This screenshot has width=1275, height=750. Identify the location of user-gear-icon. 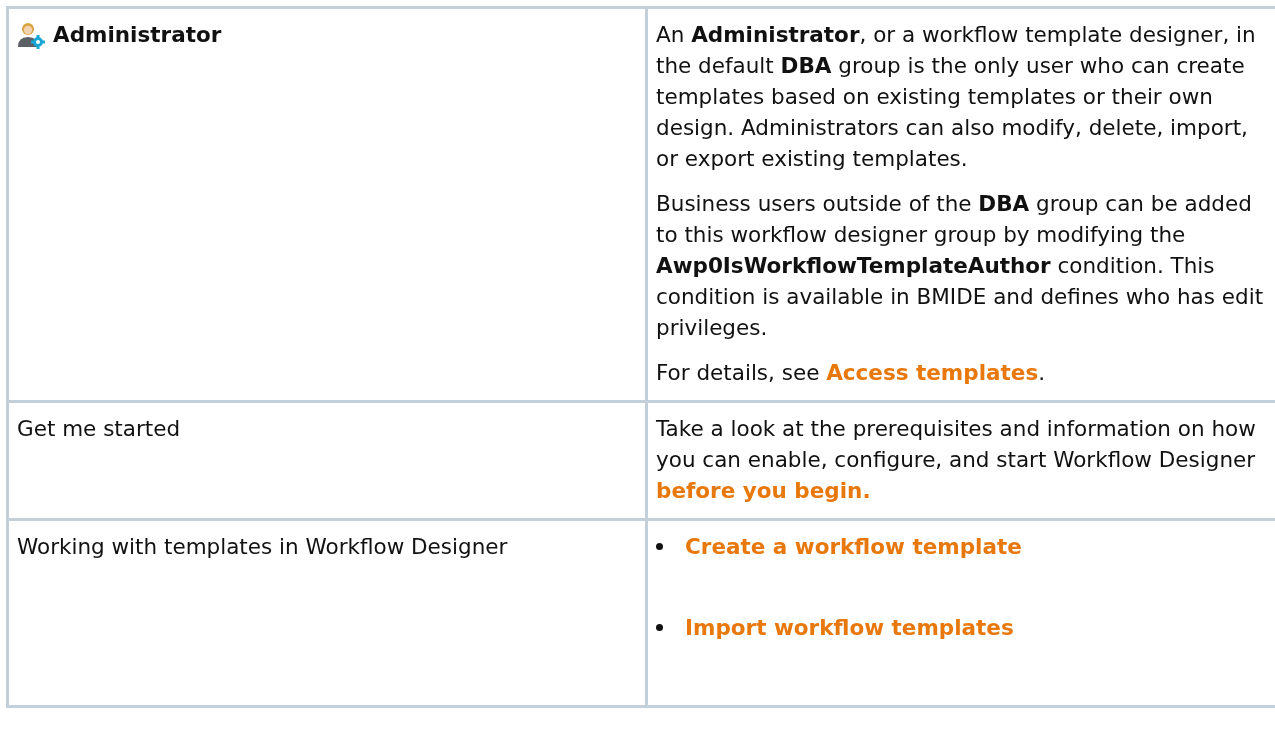
(31, 34).